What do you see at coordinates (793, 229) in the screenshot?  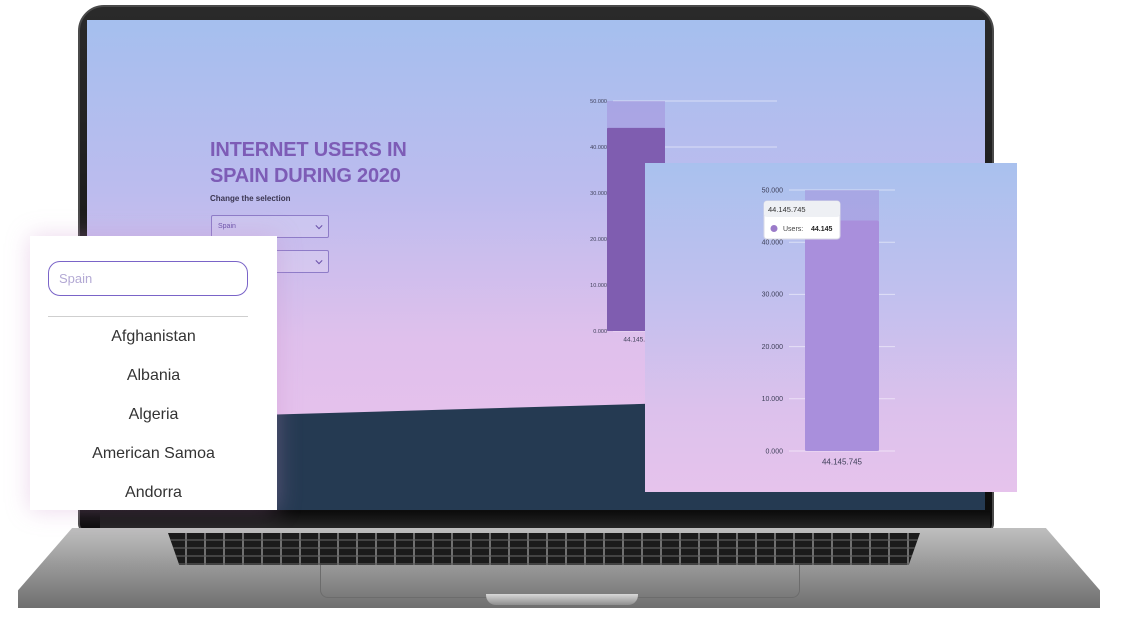 I see `tooltip-series-label: Users:` at bounding box center [793, 229].